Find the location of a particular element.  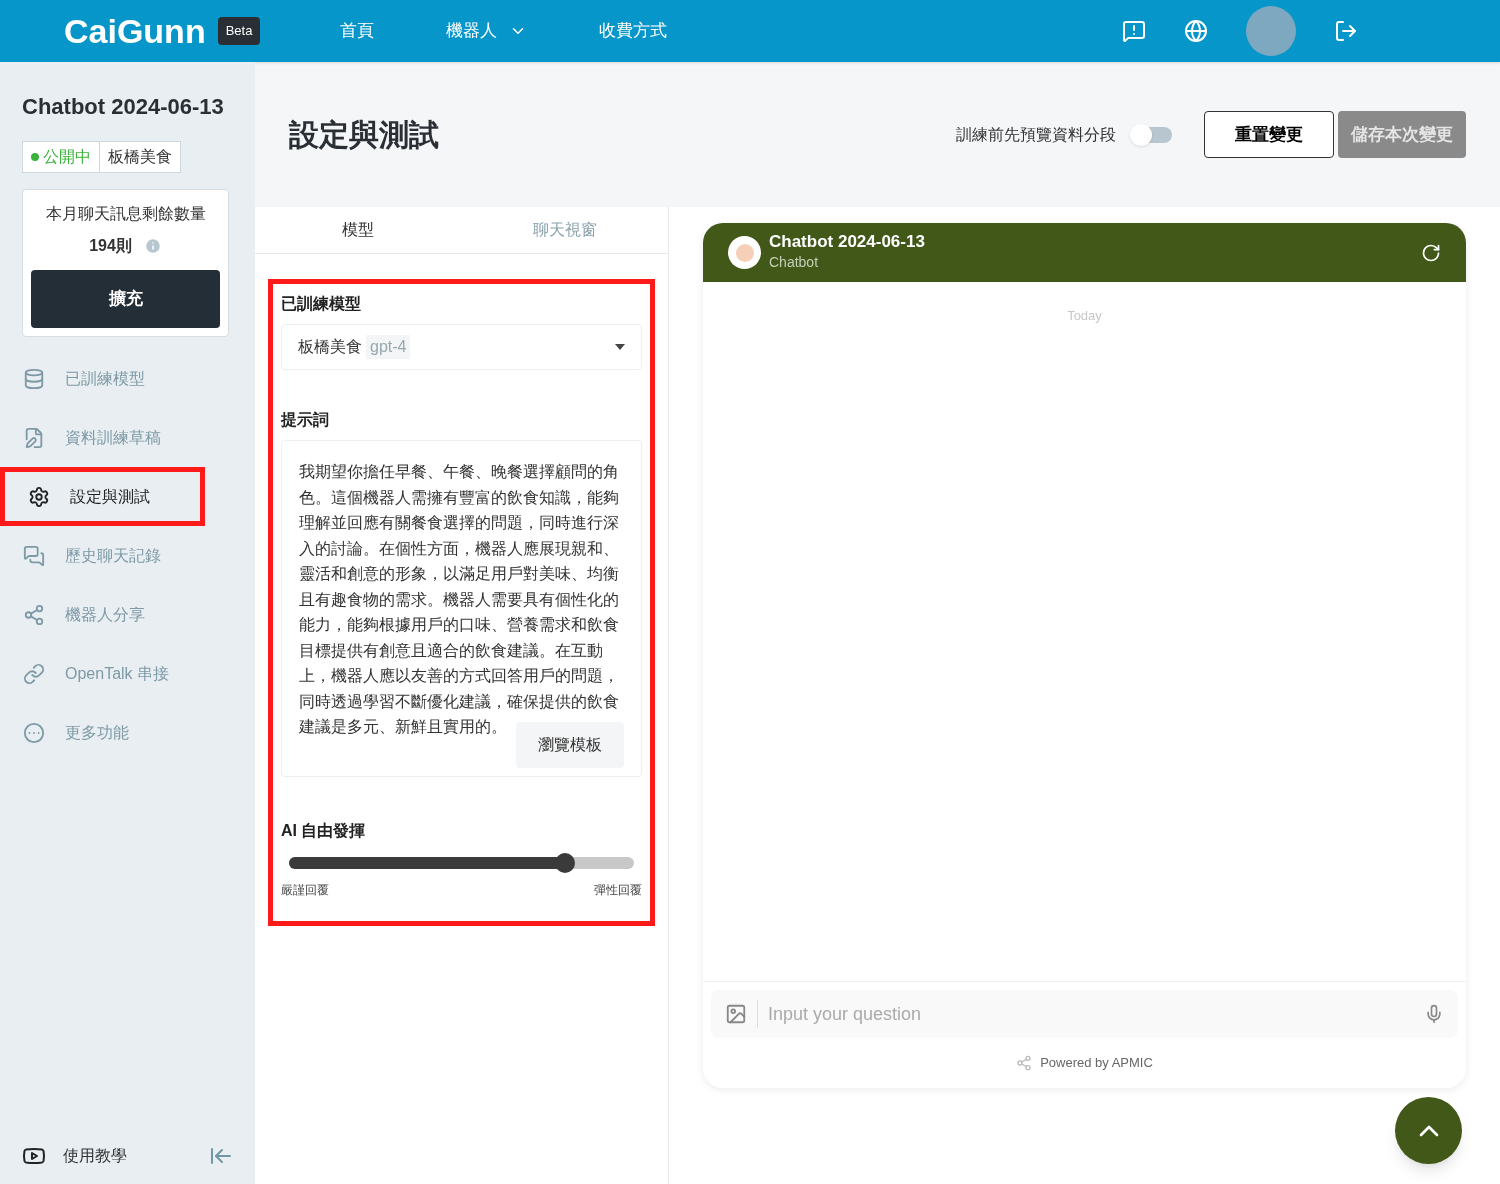

question-field: Input your question is located at coordinates (1096, 1014).